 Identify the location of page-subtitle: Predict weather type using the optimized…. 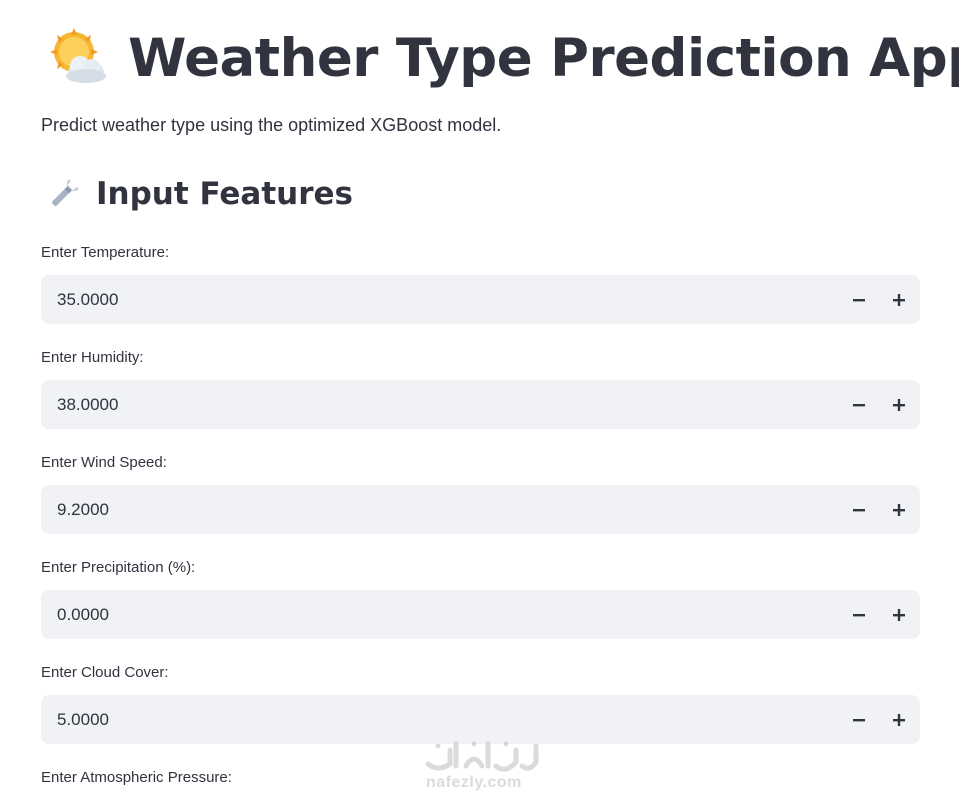
(271, 125).